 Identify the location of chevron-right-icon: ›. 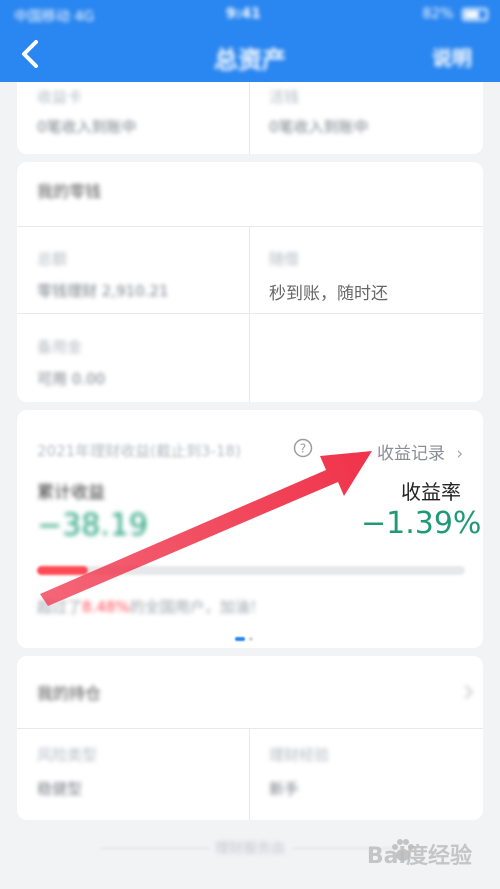
(460, 454).